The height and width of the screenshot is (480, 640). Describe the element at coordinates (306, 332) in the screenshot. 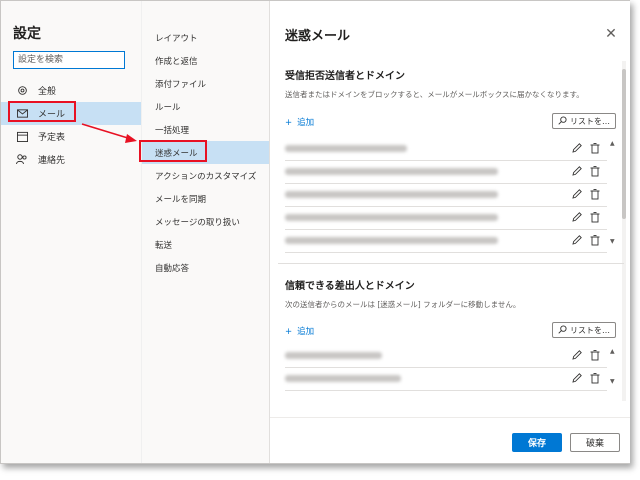

I see `trusted-add-label: 追加` at that location.